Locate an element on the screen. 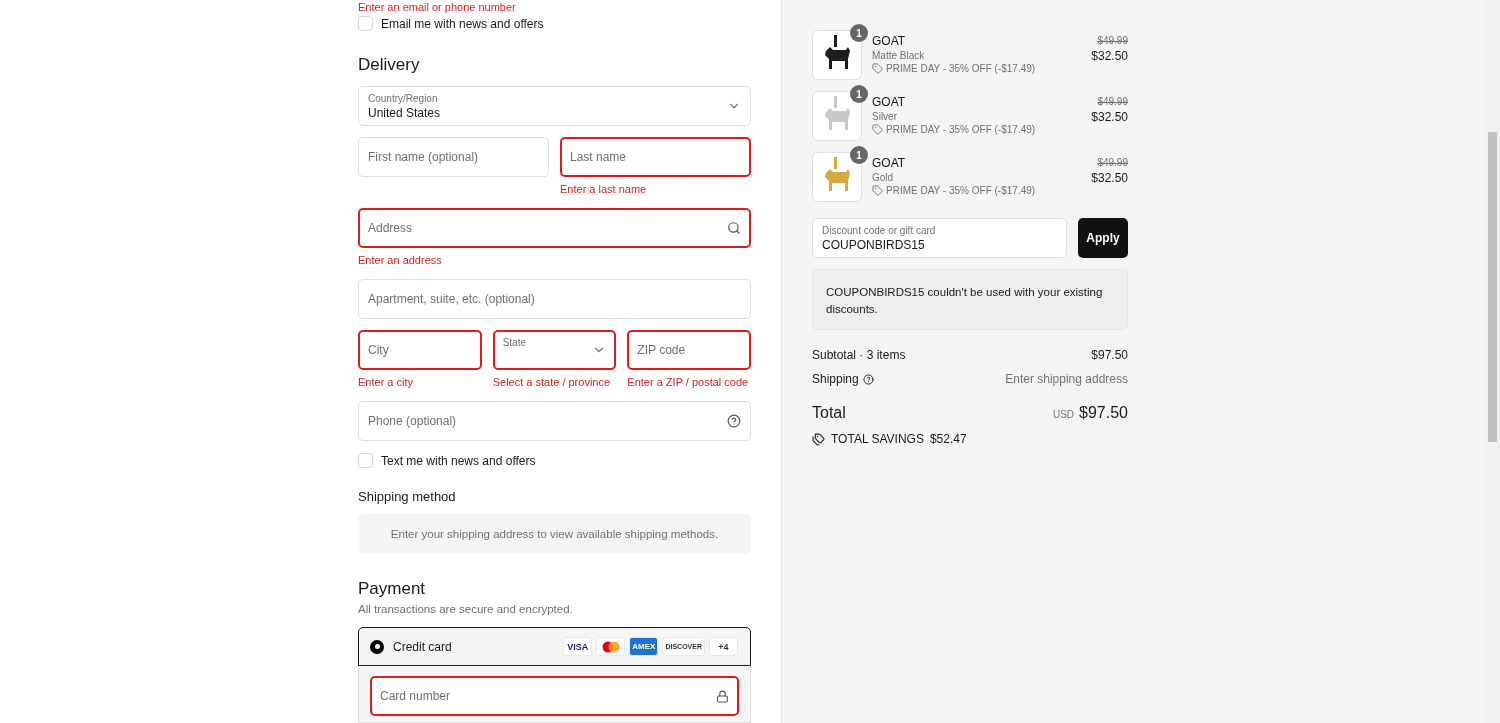 The width and height of the screenshot is (1500, 723). input-field: Discount code or gift card COUPONBIRDS15 is located at coordinates (939, 238).